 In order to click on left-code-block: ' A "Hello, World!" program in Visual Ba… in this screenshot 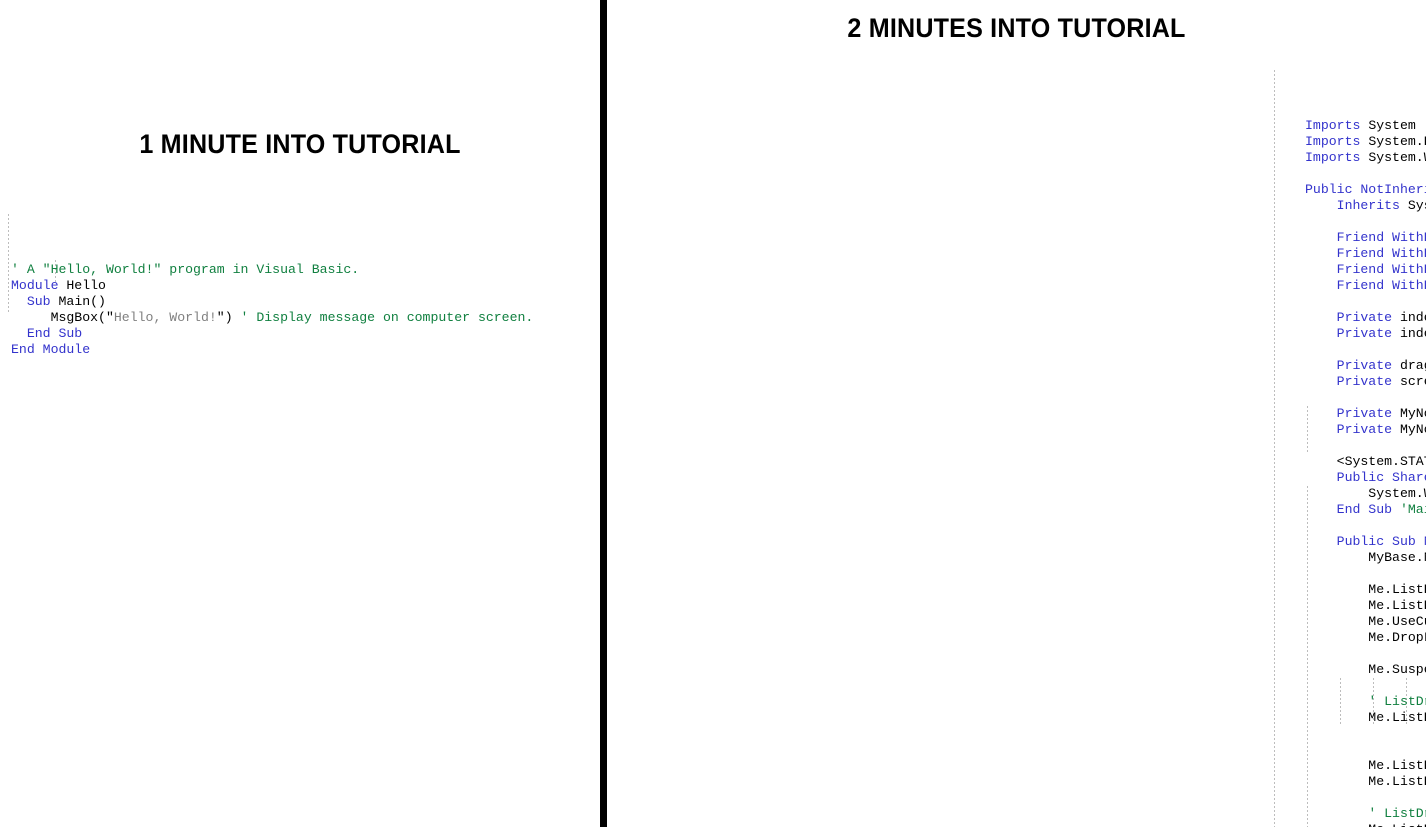, I will do `click(304, 302)`.